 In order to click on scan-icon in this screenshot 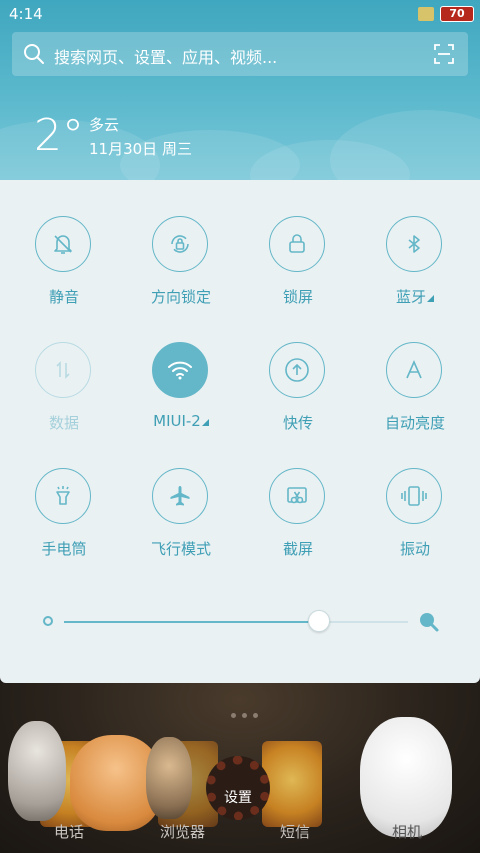, I will do `click(444, 54)`.